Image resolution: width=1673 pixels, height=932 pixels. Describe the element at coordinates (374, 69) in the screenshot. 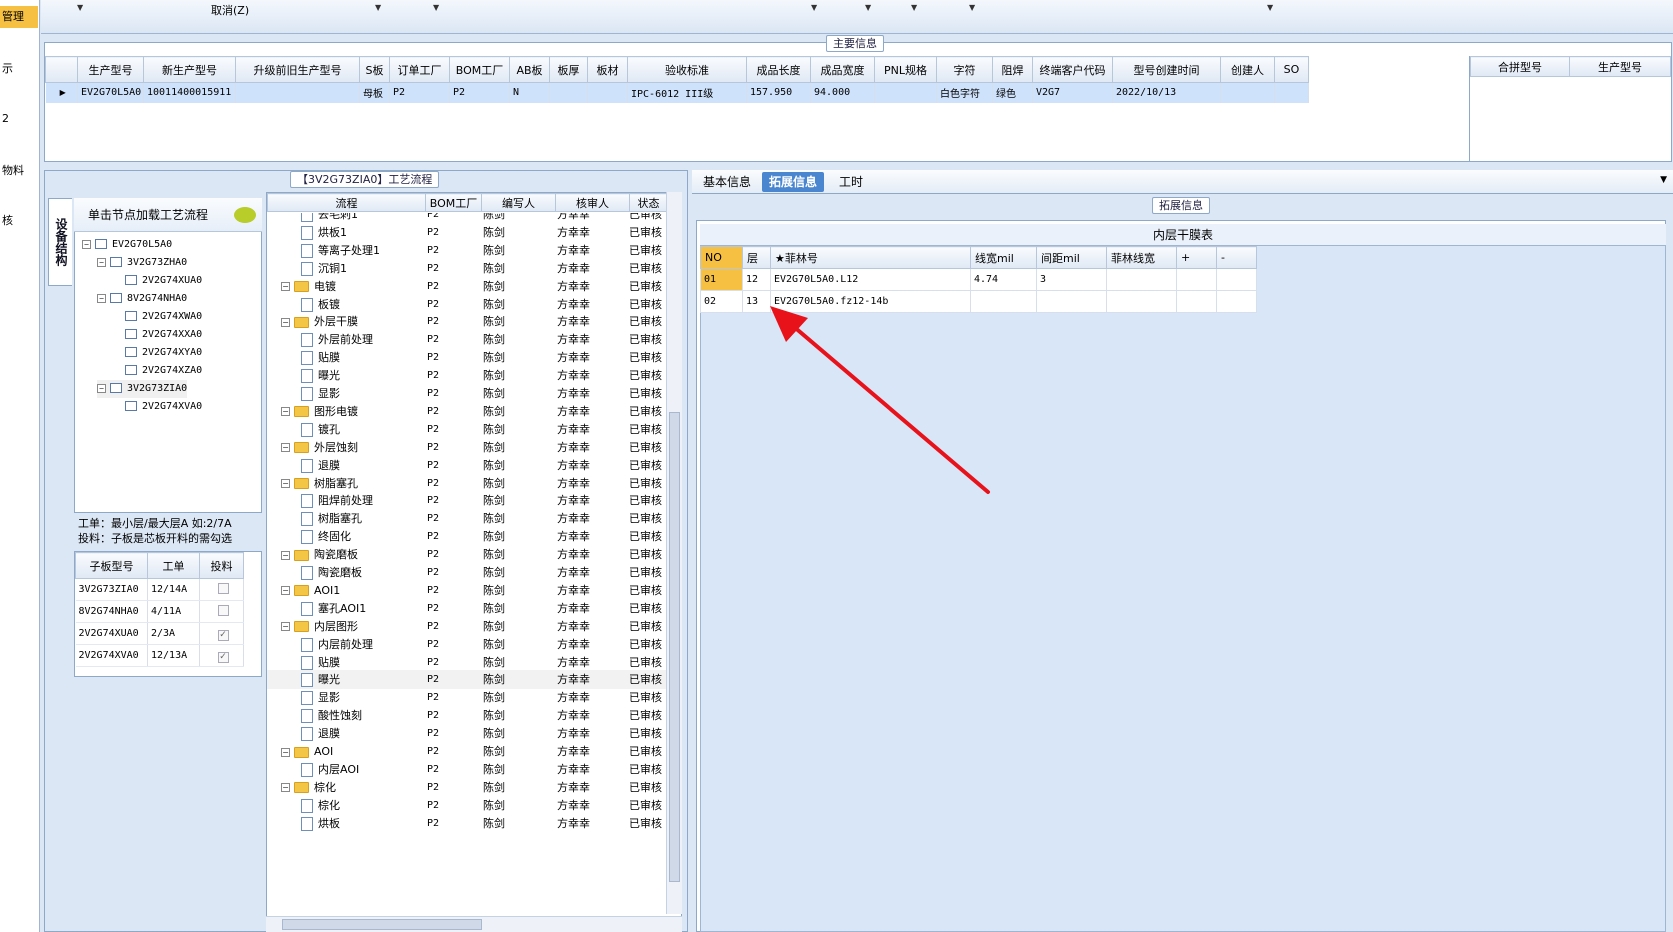

I see `column-header: S板` at that location.